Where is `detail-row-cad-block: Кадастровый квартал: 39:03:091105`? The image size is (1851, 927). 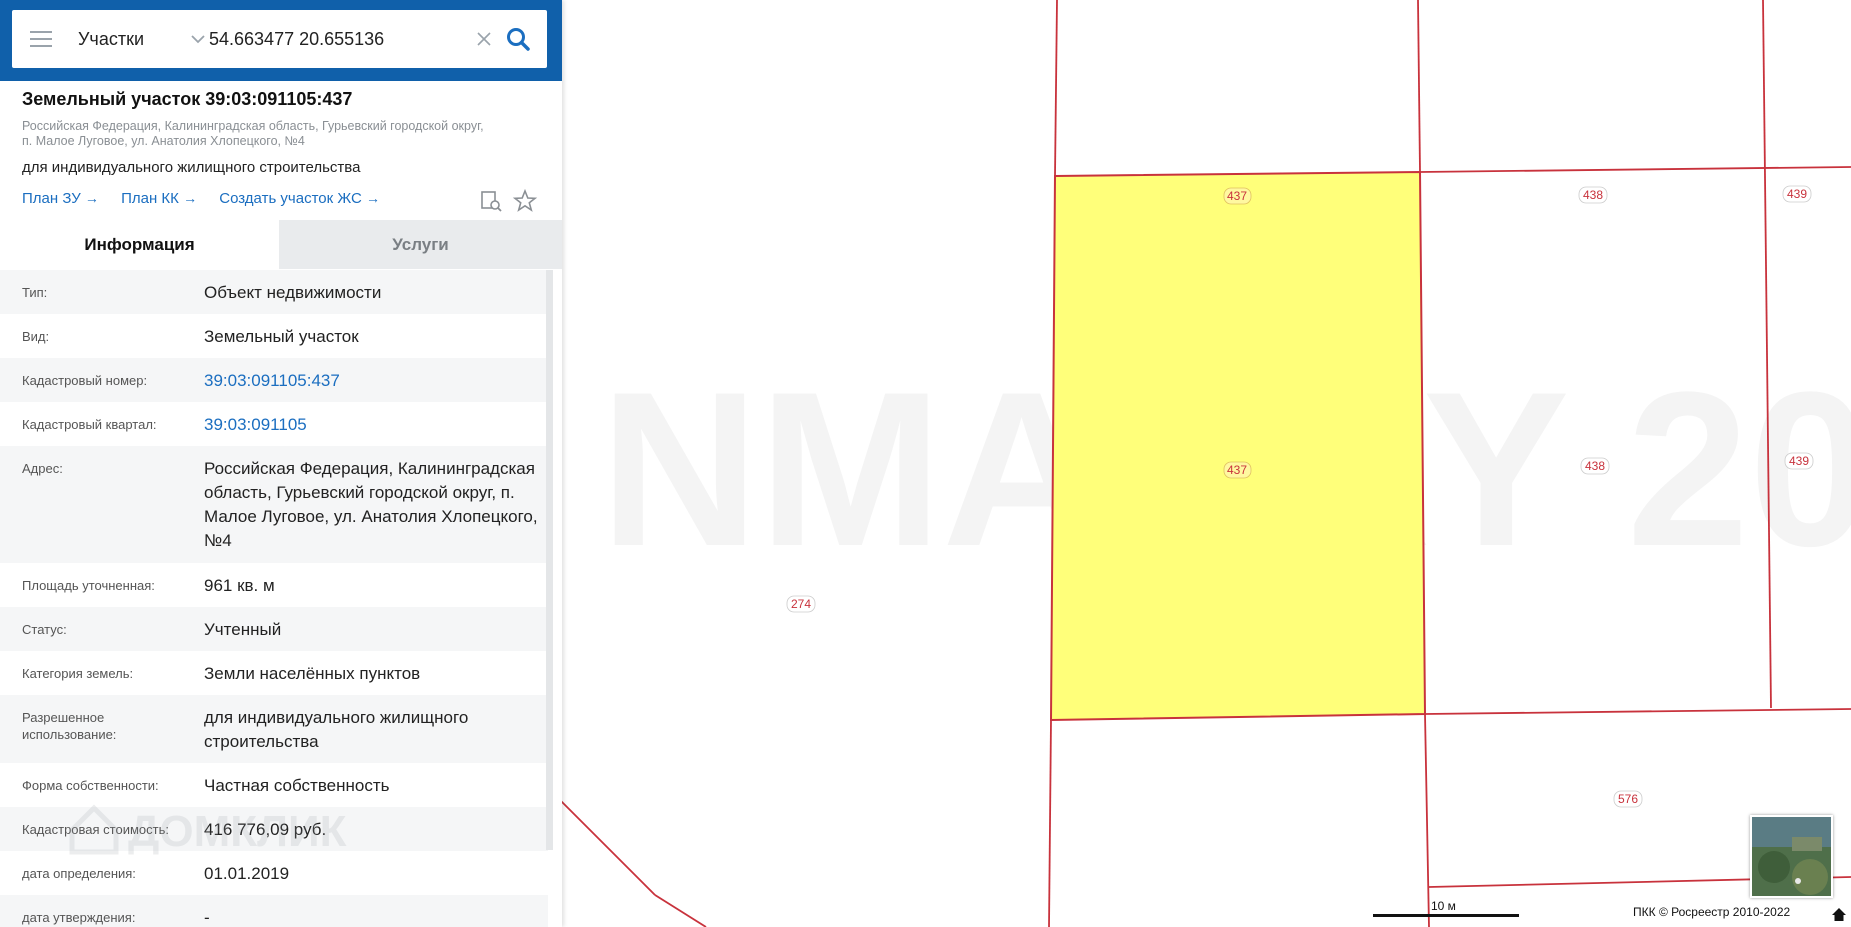 detail-row-cad-block: Кадастровый квартал: 39:03:091105 is located at coordinates (274, 424).